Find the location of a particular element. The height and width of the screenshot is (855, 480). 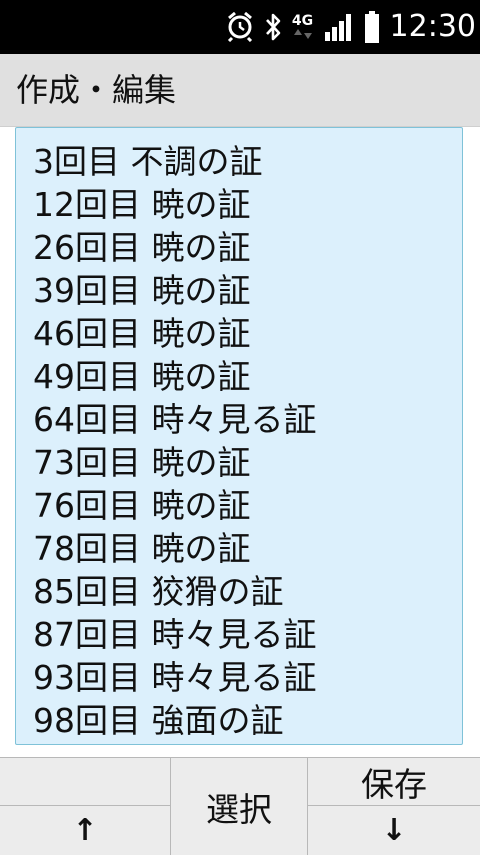

list-item: 76回目 暁の証 is located at coordinates (247, 505).